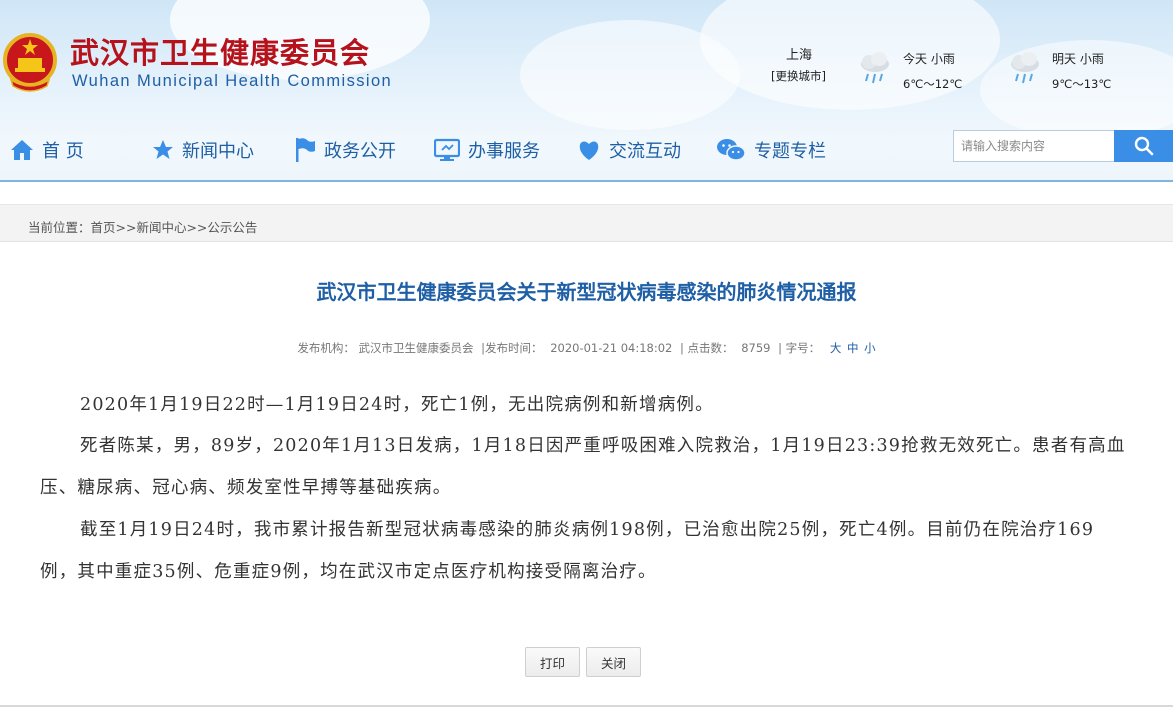  Describe the element at coordinates (397, 405) in the screenshot. I see `article-paragraph: 2020年1月19日22时—1月19日24时，死亡1例，无出院病例和新增病例。` at that location.